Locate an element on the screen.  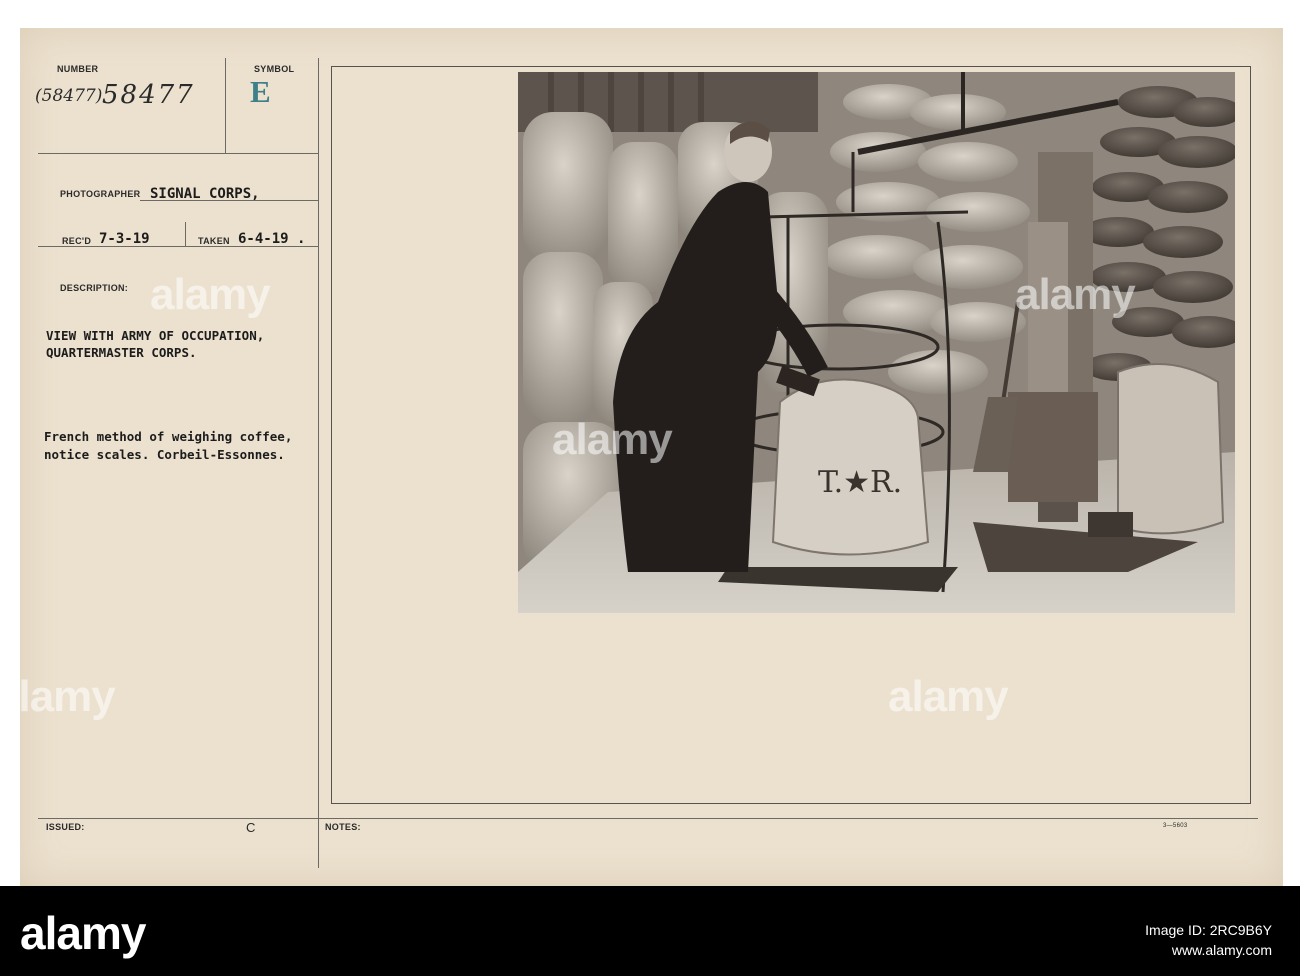
footer-info: Image ID: 2RC9B6Y www.alamy.com is located at coordinates (1208, 940).